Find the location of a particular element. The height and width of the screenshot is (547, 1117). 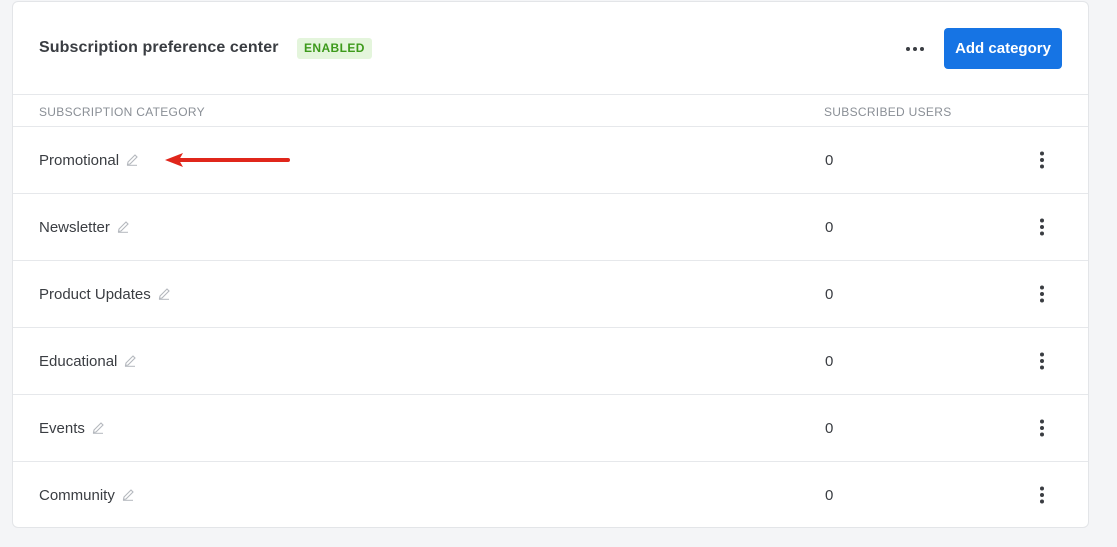

category-name-cell: Newsletter is located at coordinates (84, 228).